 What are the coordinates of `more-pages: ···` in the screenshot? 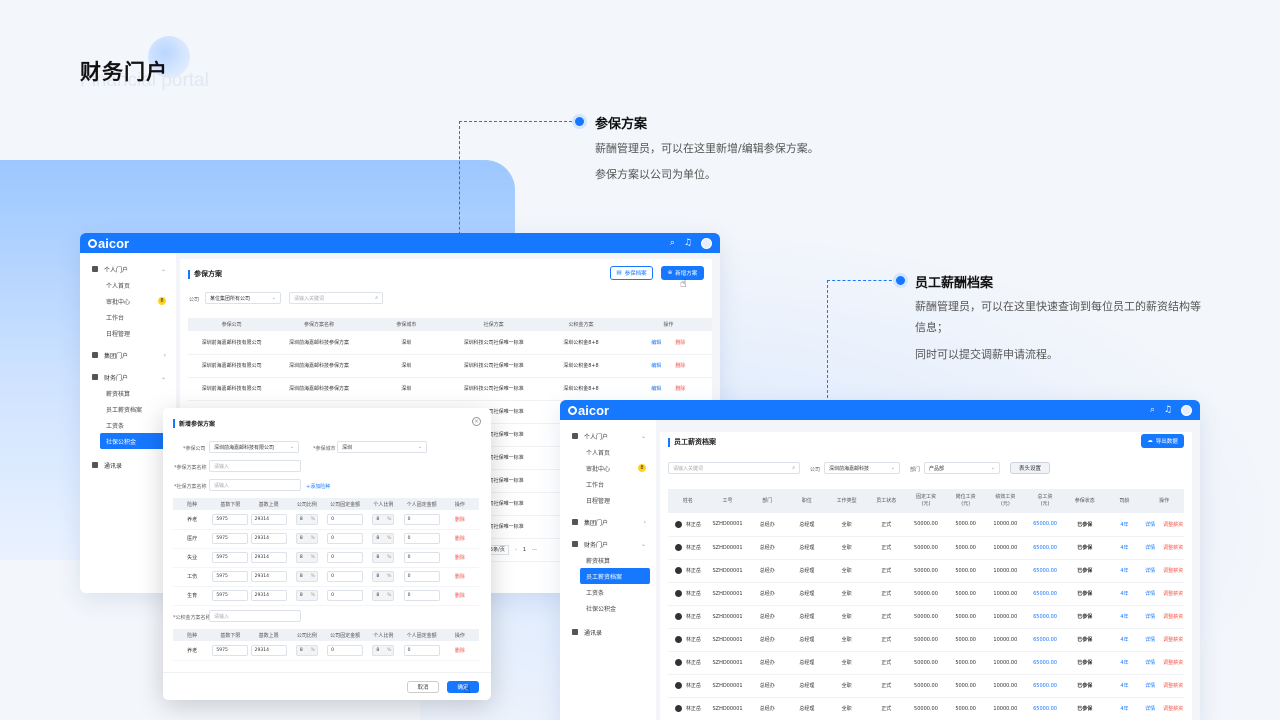 It's located at (534, 550).